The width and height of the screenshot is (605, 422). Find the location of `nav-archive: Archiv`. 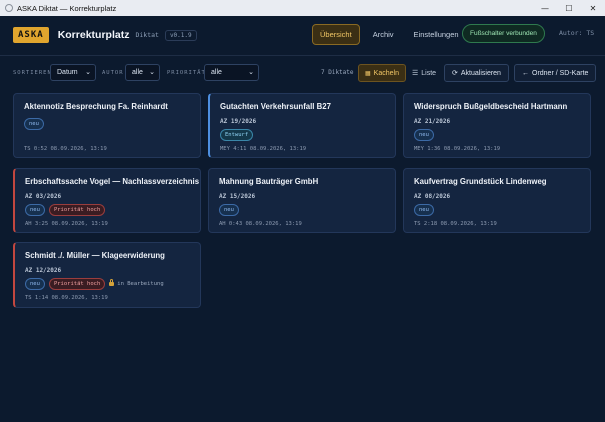

nav-archive: Archiv is located at coordinates (383, 34).